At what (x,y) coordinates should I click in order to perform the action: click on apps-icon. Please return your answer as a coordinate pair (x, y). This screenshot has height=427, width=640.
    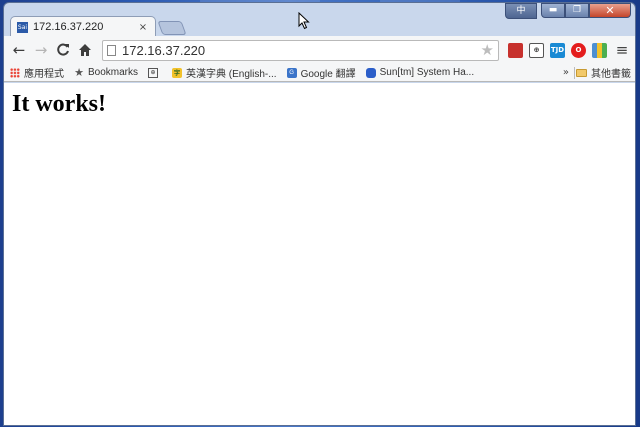
    Looking at the image, I should click on (15, 72).